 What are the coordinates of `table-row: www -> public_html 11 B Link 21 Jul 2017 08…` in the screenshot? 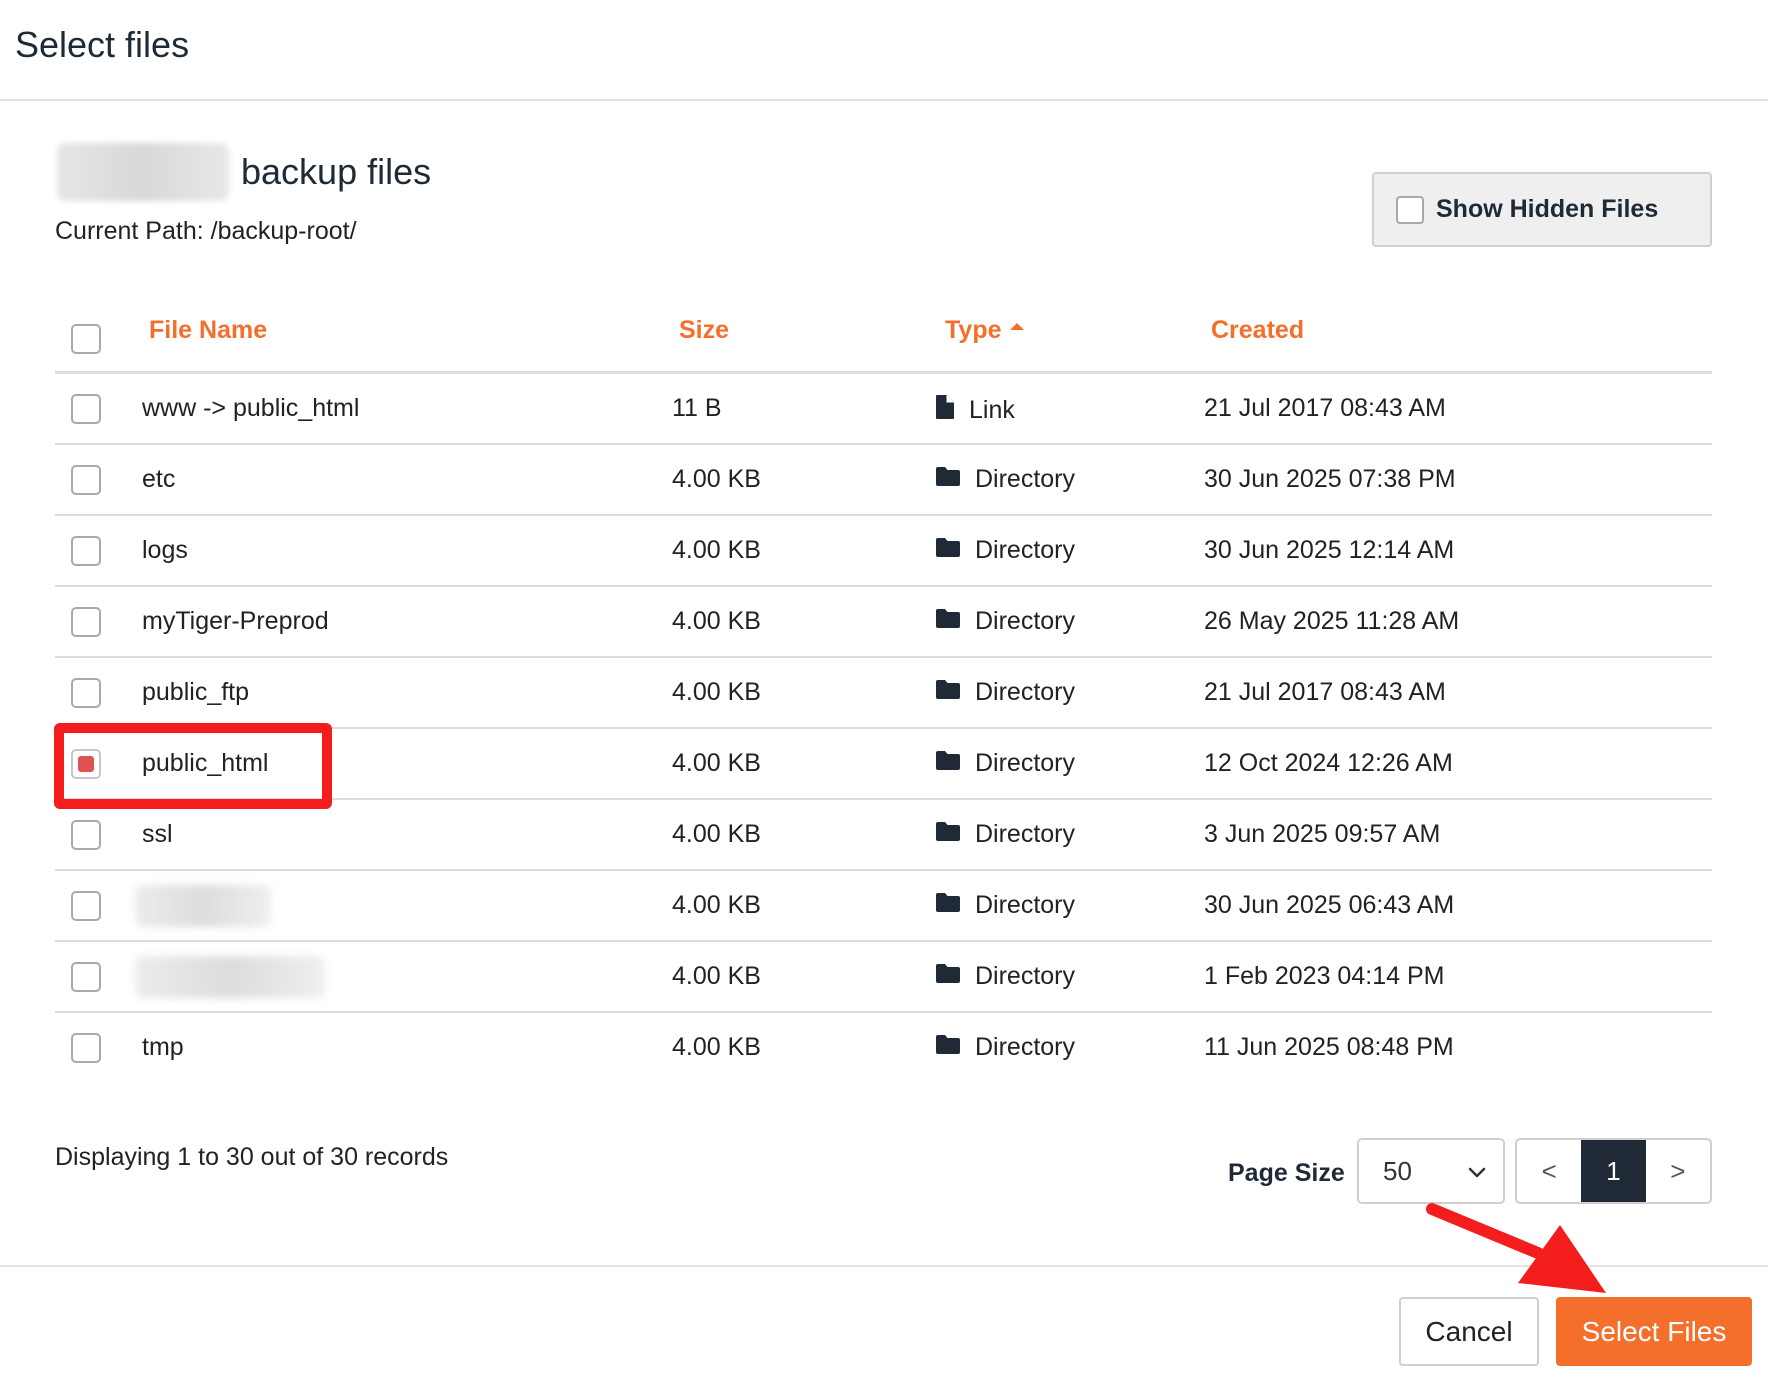 It's located at (883, 409).